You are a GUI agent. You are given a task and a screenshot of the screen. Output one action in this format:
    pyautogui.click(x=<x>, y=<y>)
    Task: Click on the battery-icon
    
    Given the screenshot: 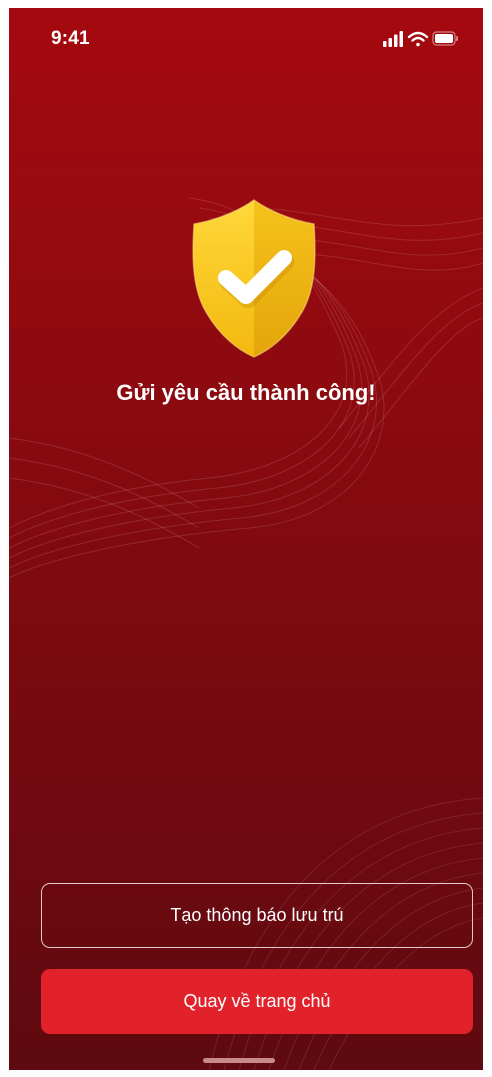 What is the action you would take?
    pyautogui.click(x=445, y=38)
    